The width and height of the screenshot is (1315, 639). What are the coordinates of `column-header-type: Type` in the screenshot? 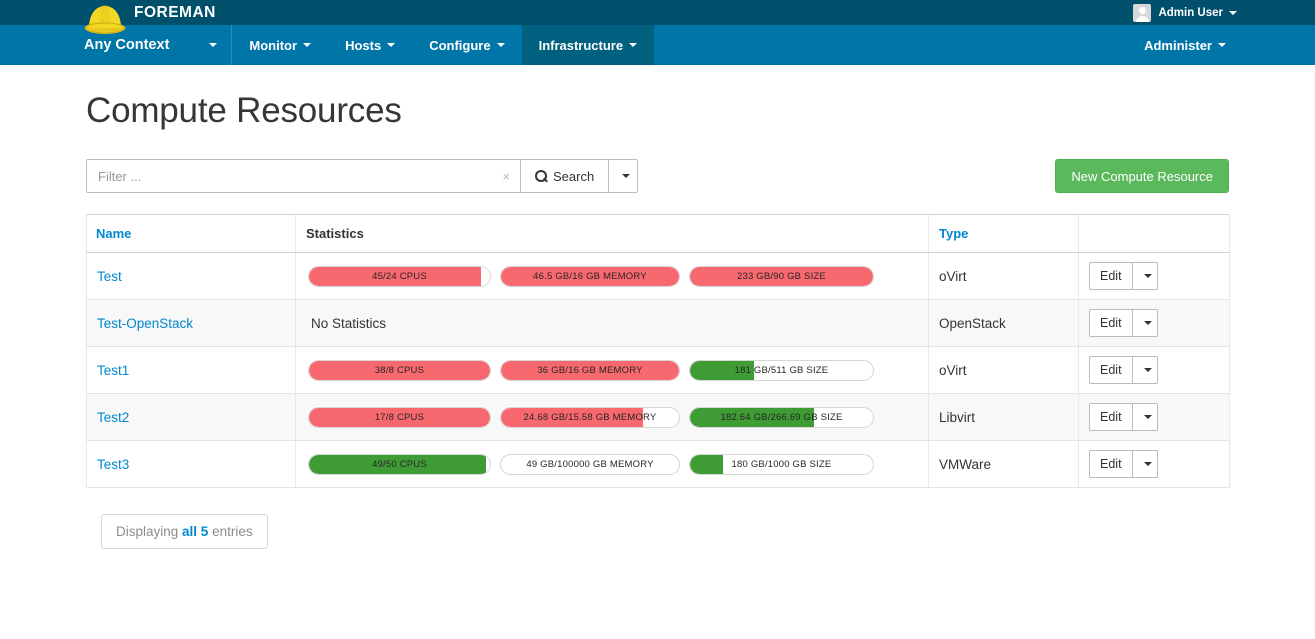 It's located at (1003, 233).